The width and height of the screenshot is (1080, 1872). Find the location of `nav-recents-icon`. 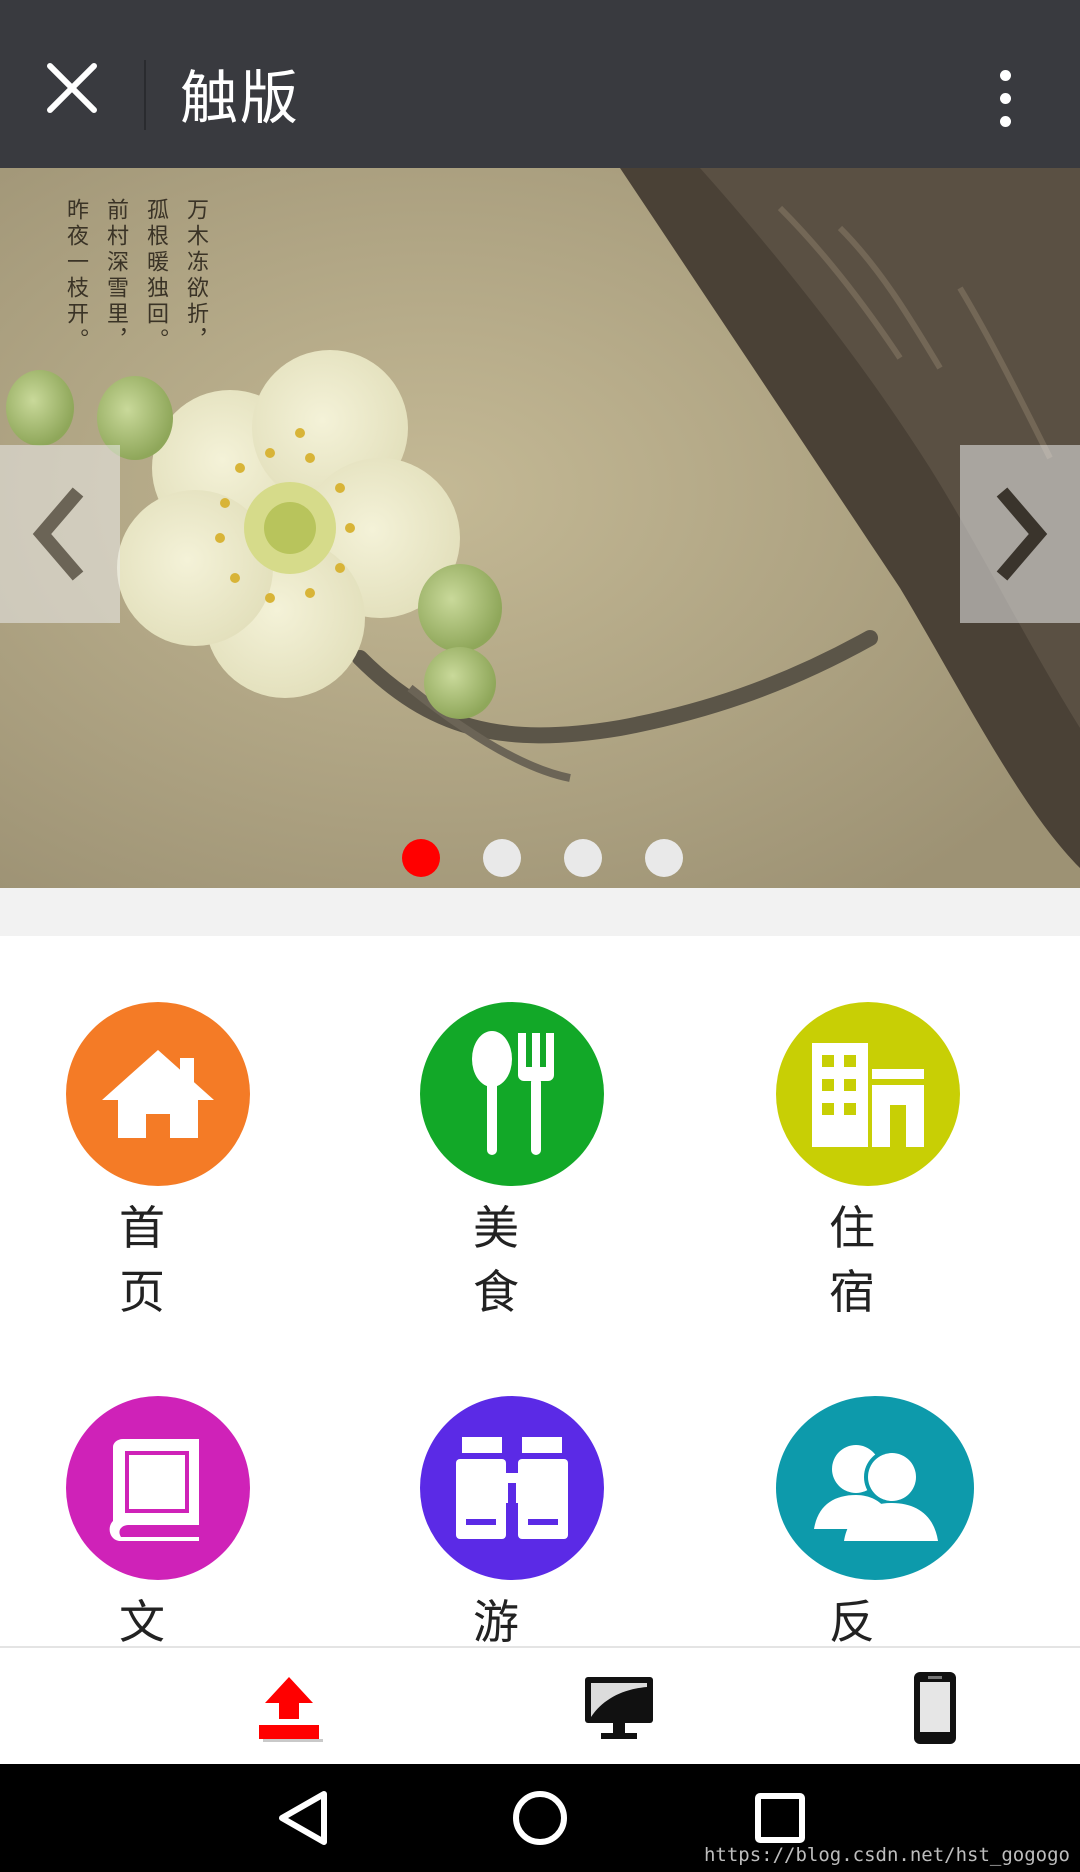

nav-recents-icon is located at coordinates (780, 1818).